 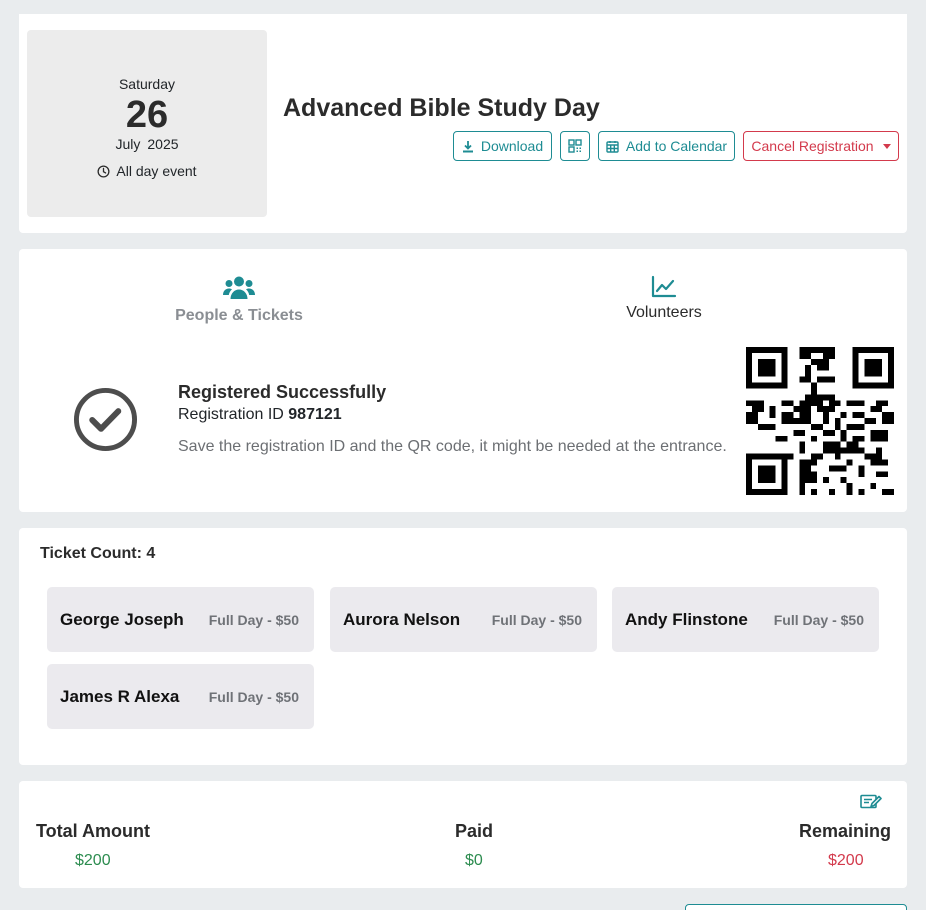 I want to click on add-to-calendar-button: Add to Calendar, so click(x=666, y=146).